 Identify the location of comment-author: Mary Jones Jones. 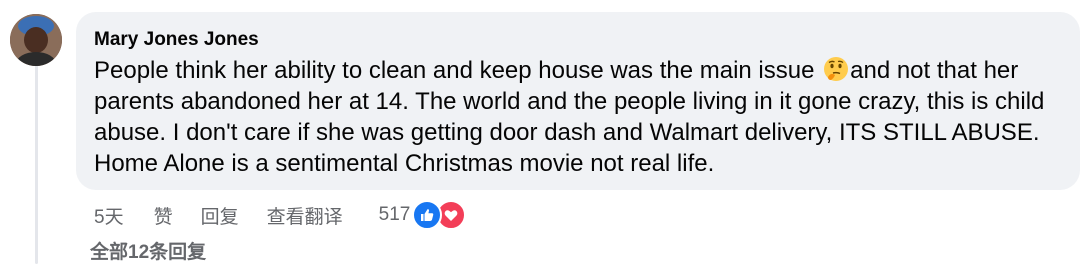
(579, 40).